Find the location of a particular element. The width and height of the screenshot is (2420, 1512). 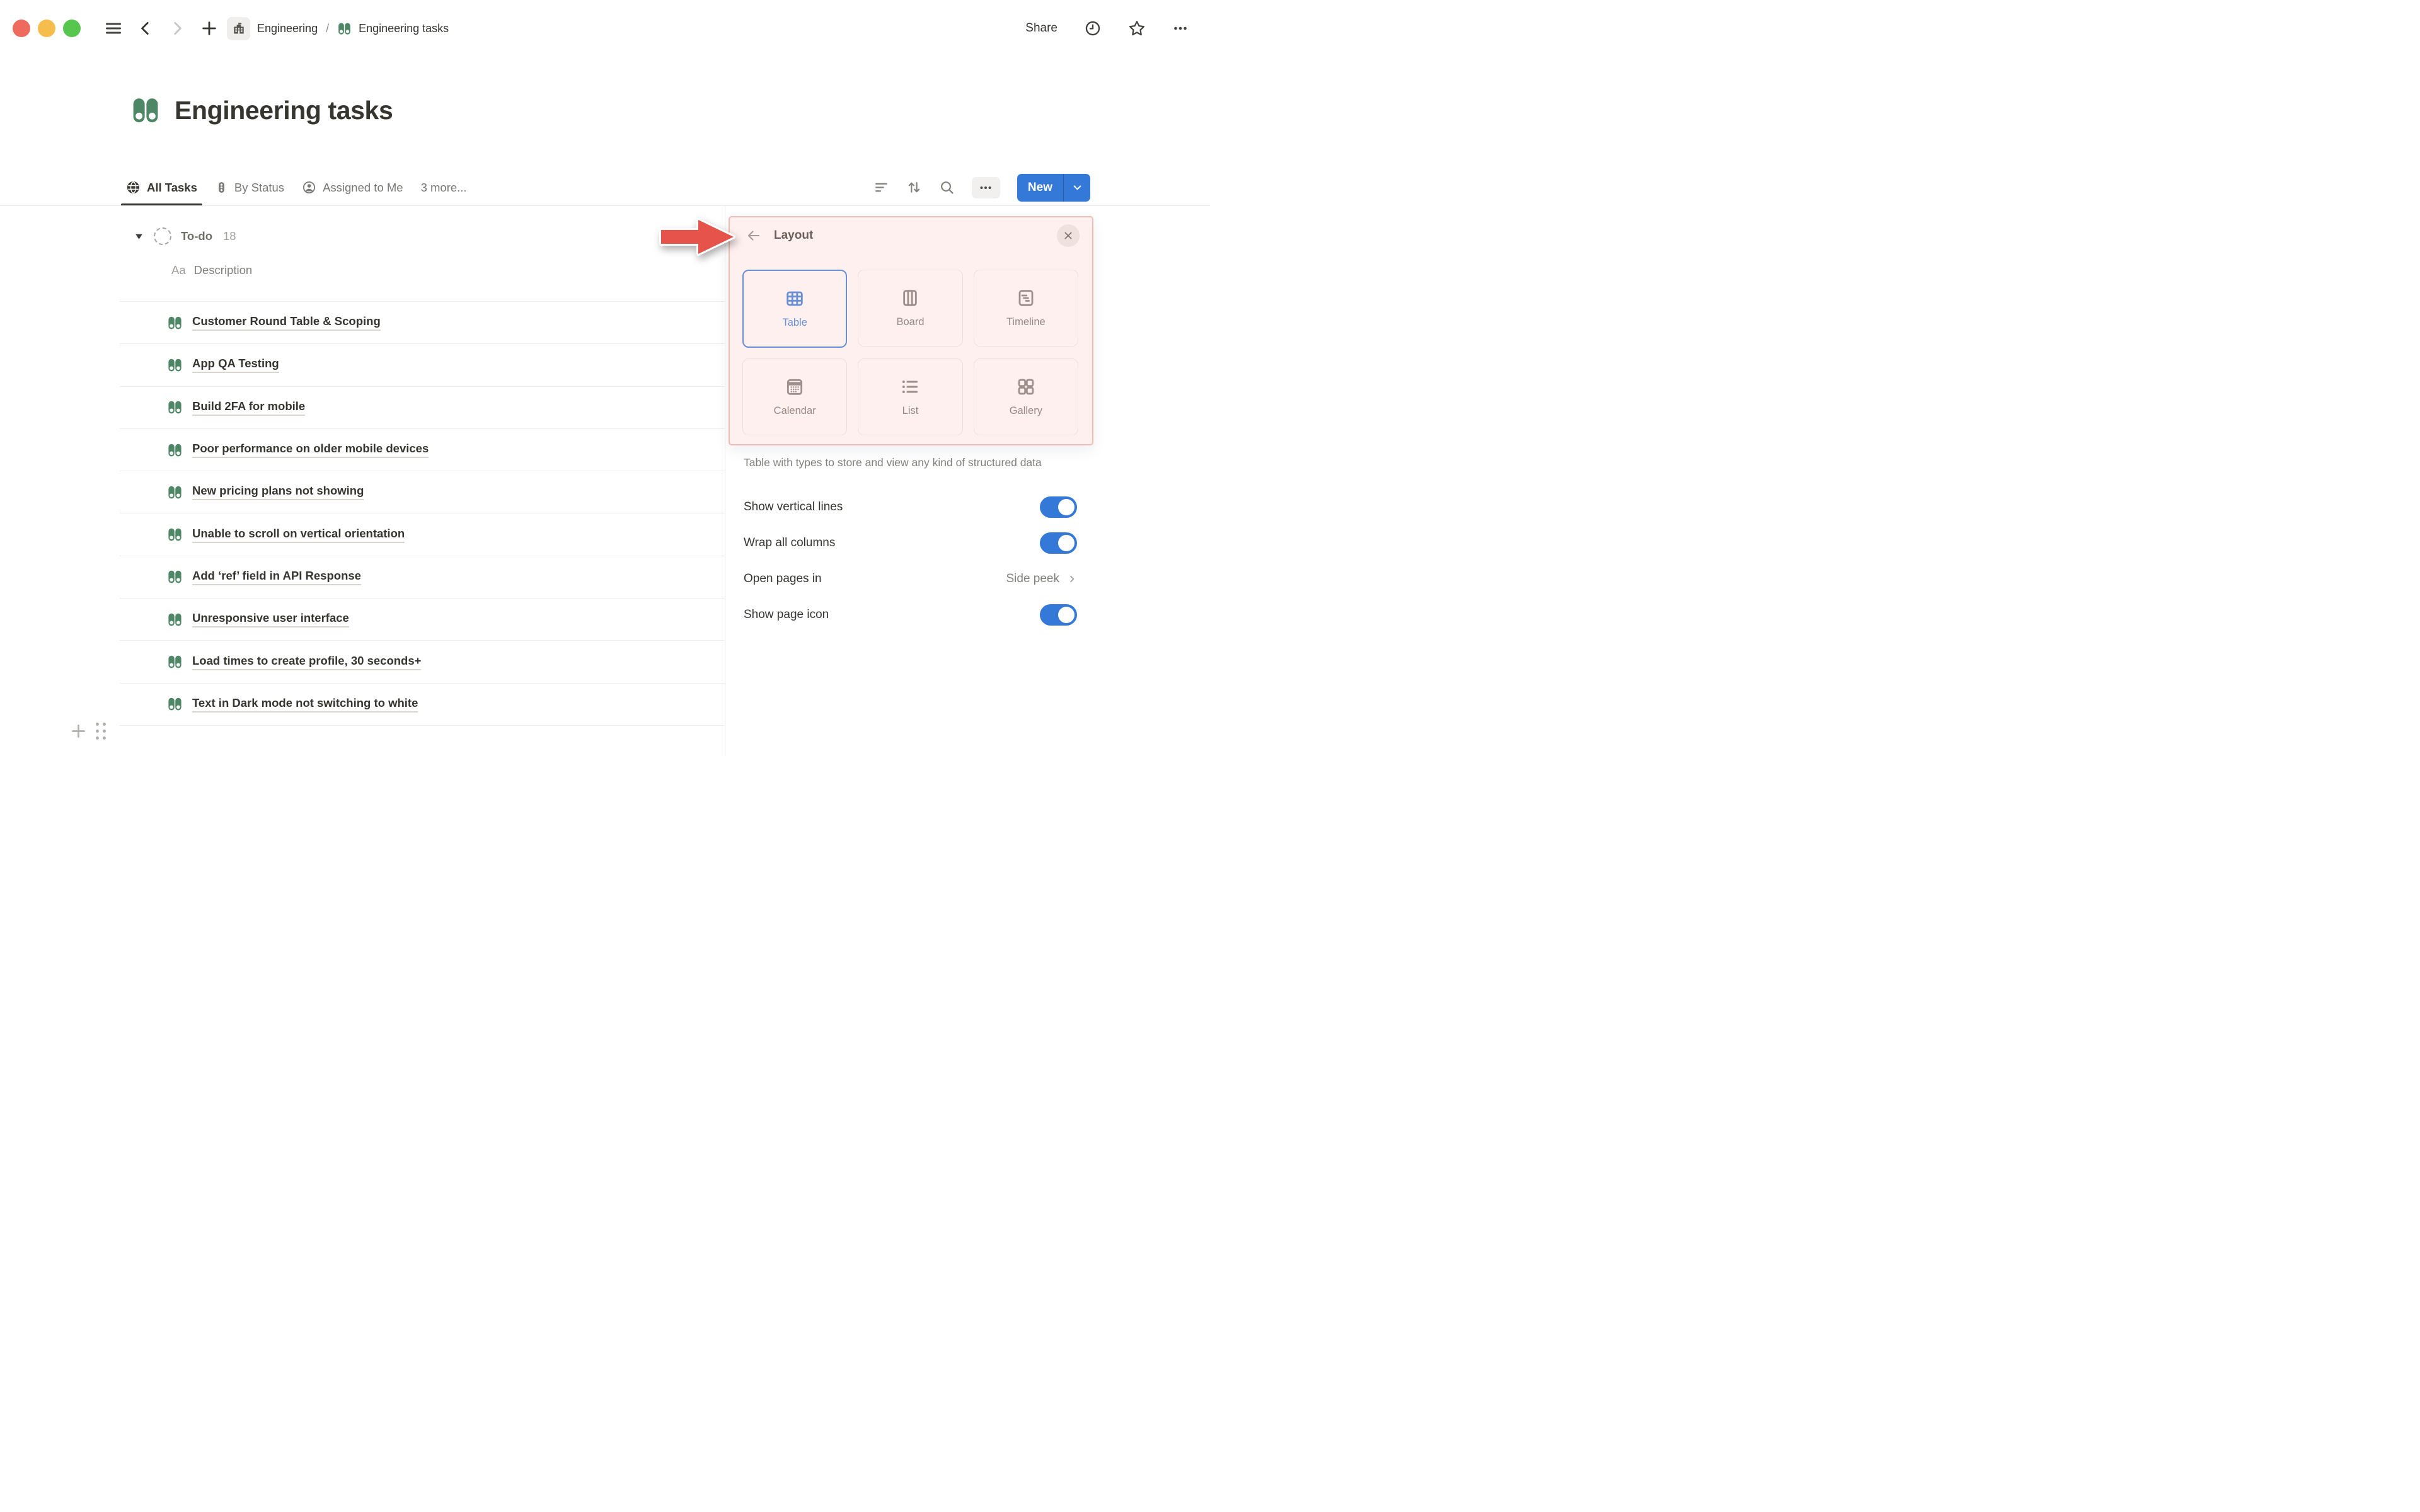

panel-close-button is located at coordinates (1069, 235).